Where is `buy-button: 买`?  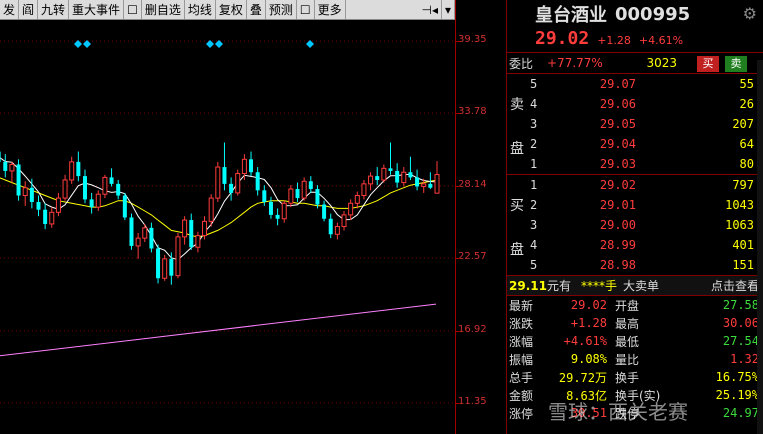 buy-button: 买 is located at coordinates (708, 64).